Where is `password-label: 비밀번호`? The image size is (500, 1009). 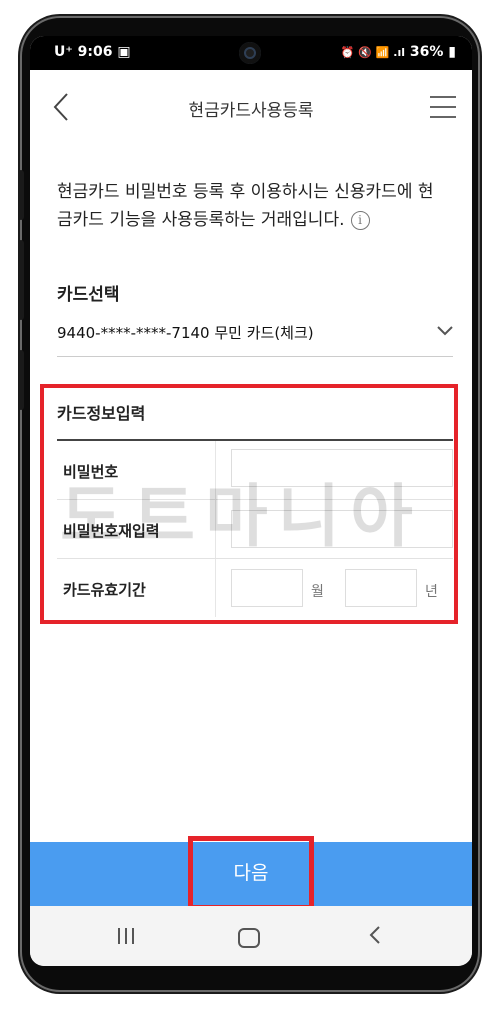
password-label: 비밀번호 is located at coordinates (91, 472).